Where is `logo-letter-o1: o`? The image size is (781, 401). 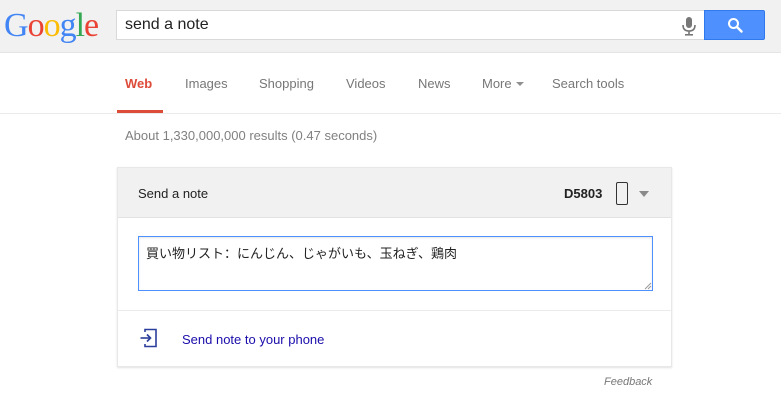 logo-letter-o1: o is located at coordinates (36, 25).